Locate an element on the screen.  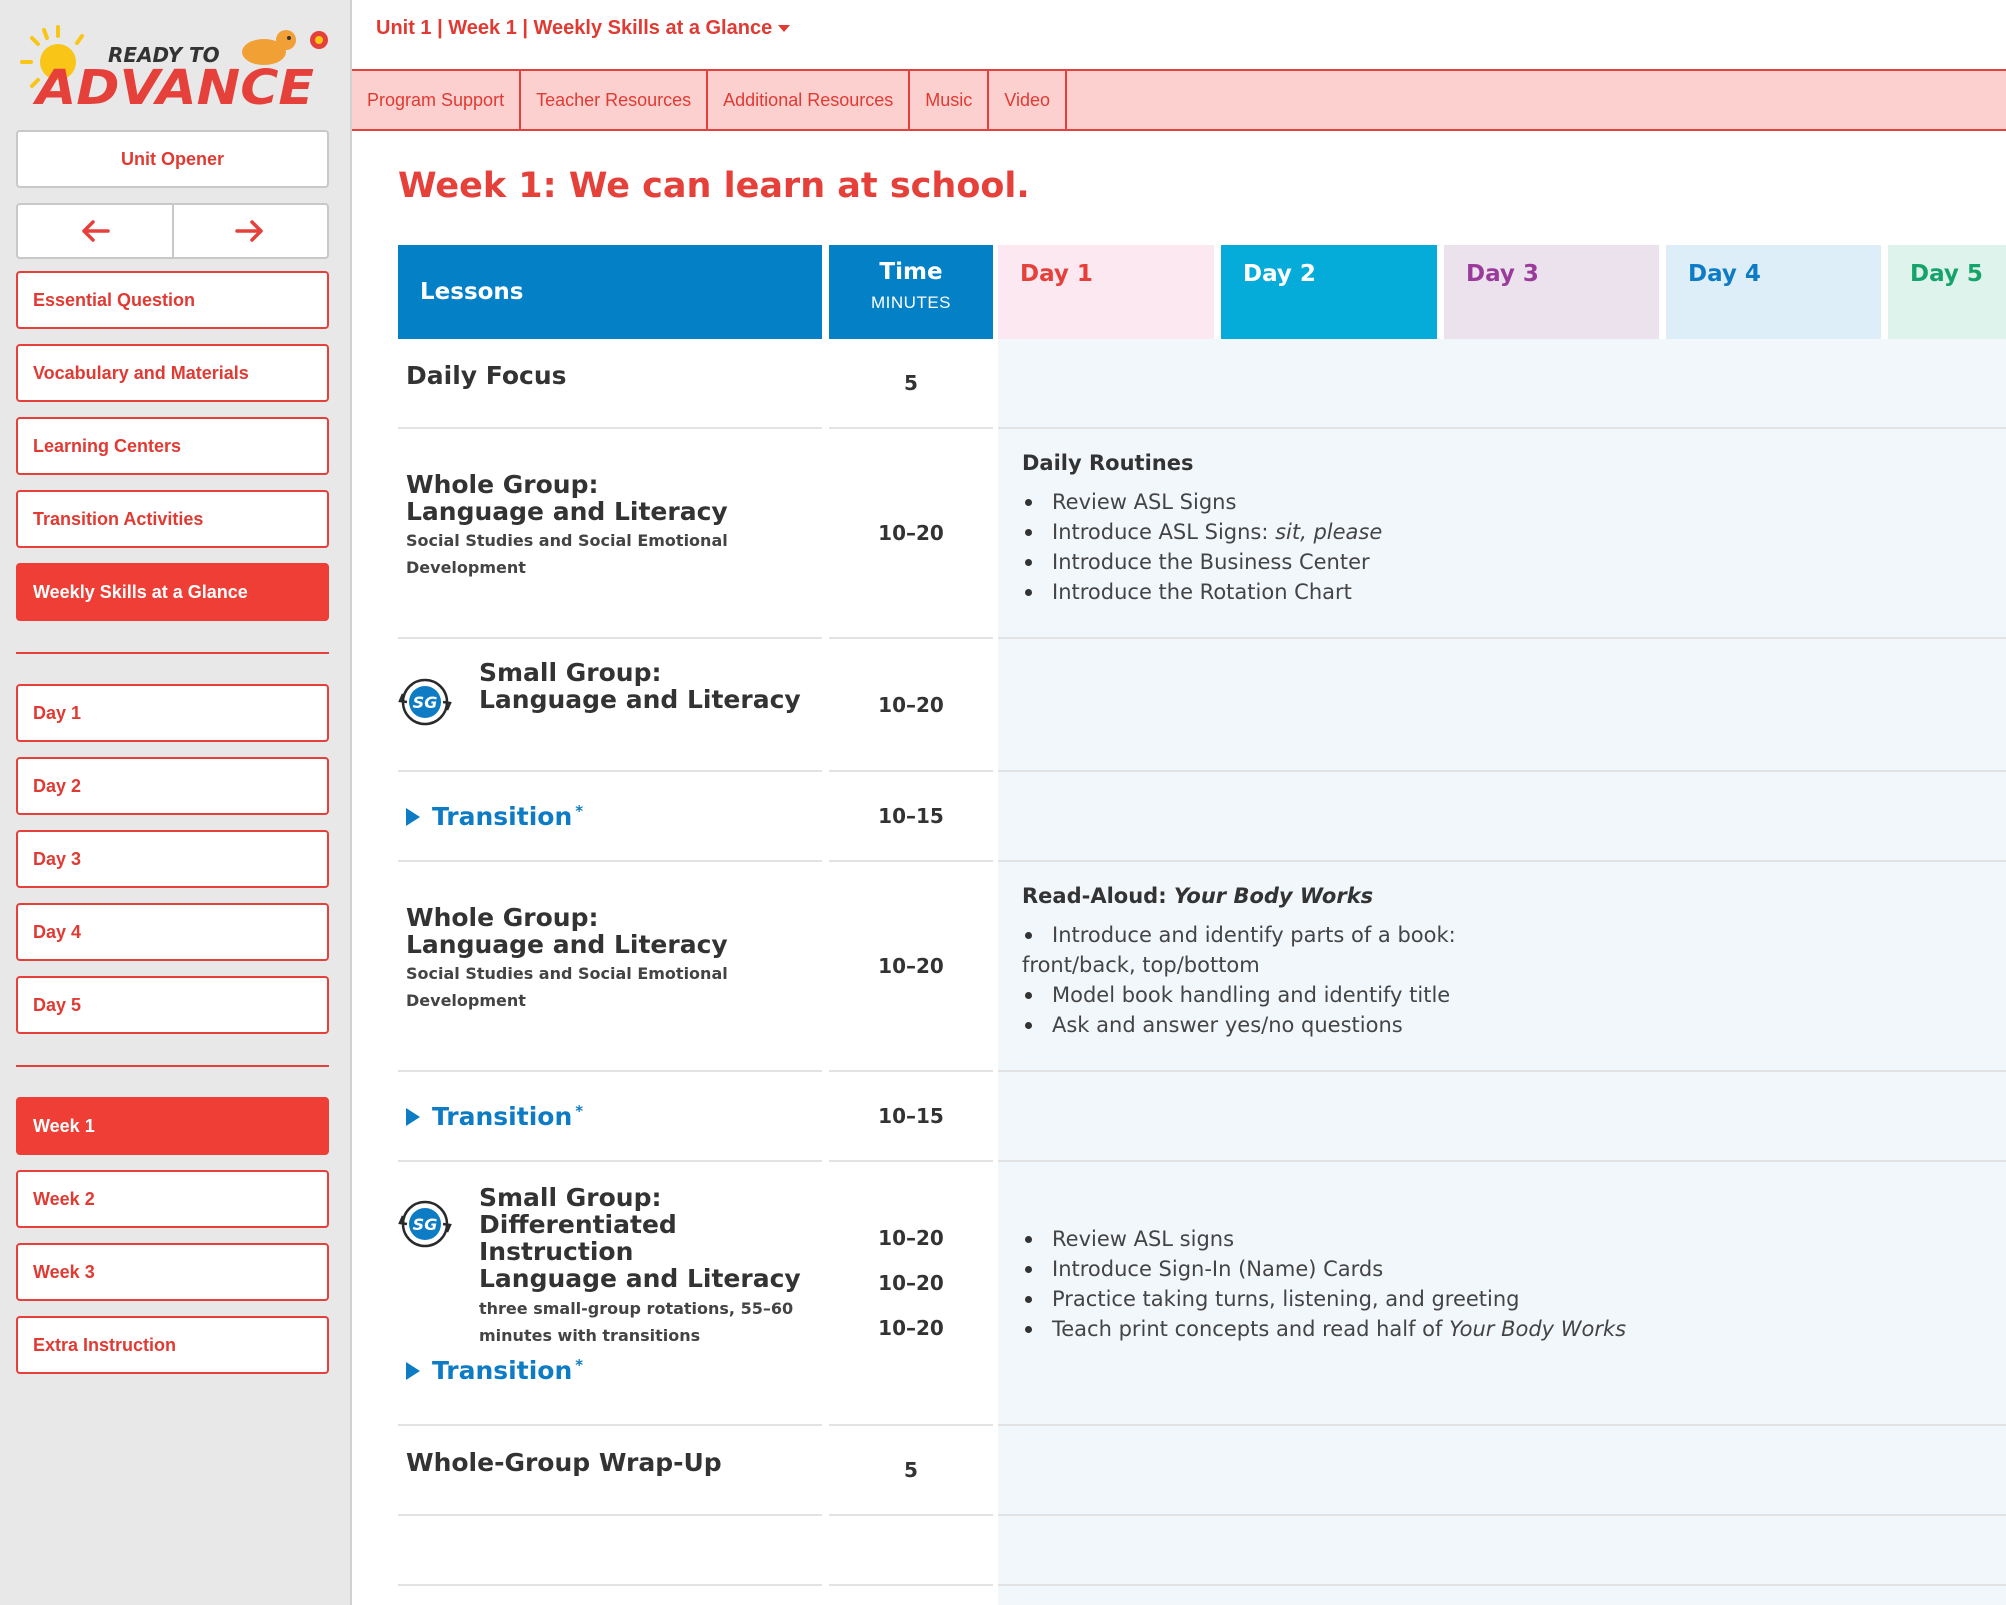
page-title: Week 1: We can learn at school. is located at coordinates (714, 186).